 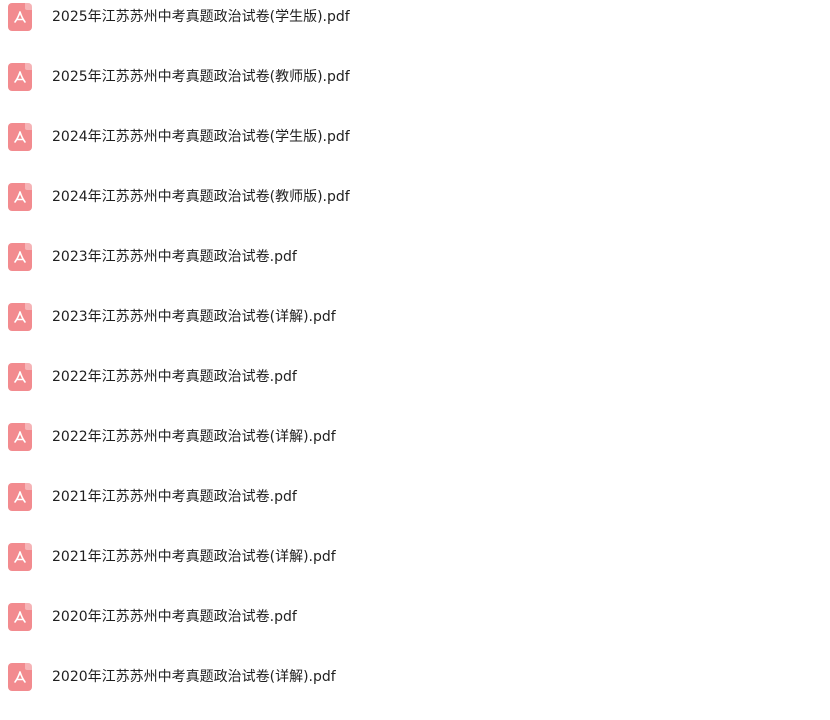 I want to click on file-item: 2021年江苏苏州中考真题政治试卷.pdf, so click(x=415, y=510).